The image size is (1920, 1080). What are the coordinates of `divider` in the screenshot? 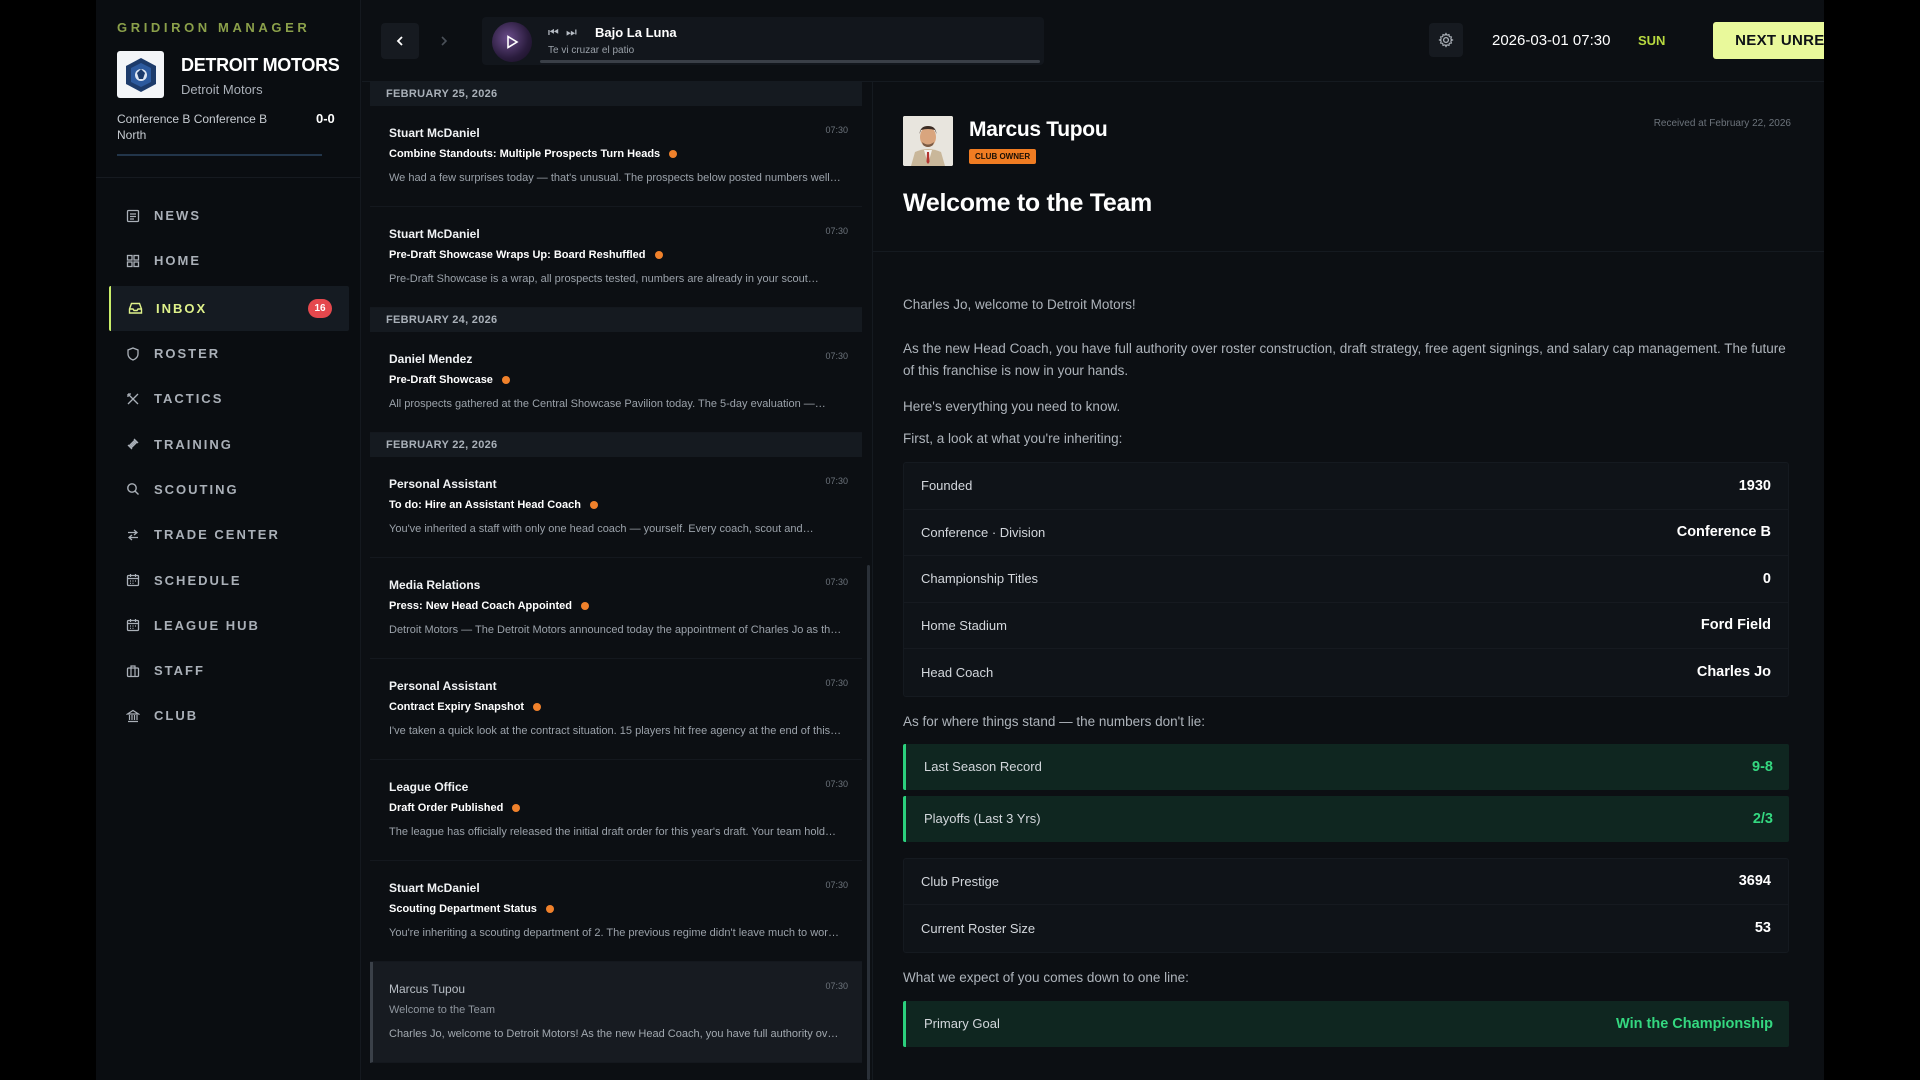 It's located at (228, 177).